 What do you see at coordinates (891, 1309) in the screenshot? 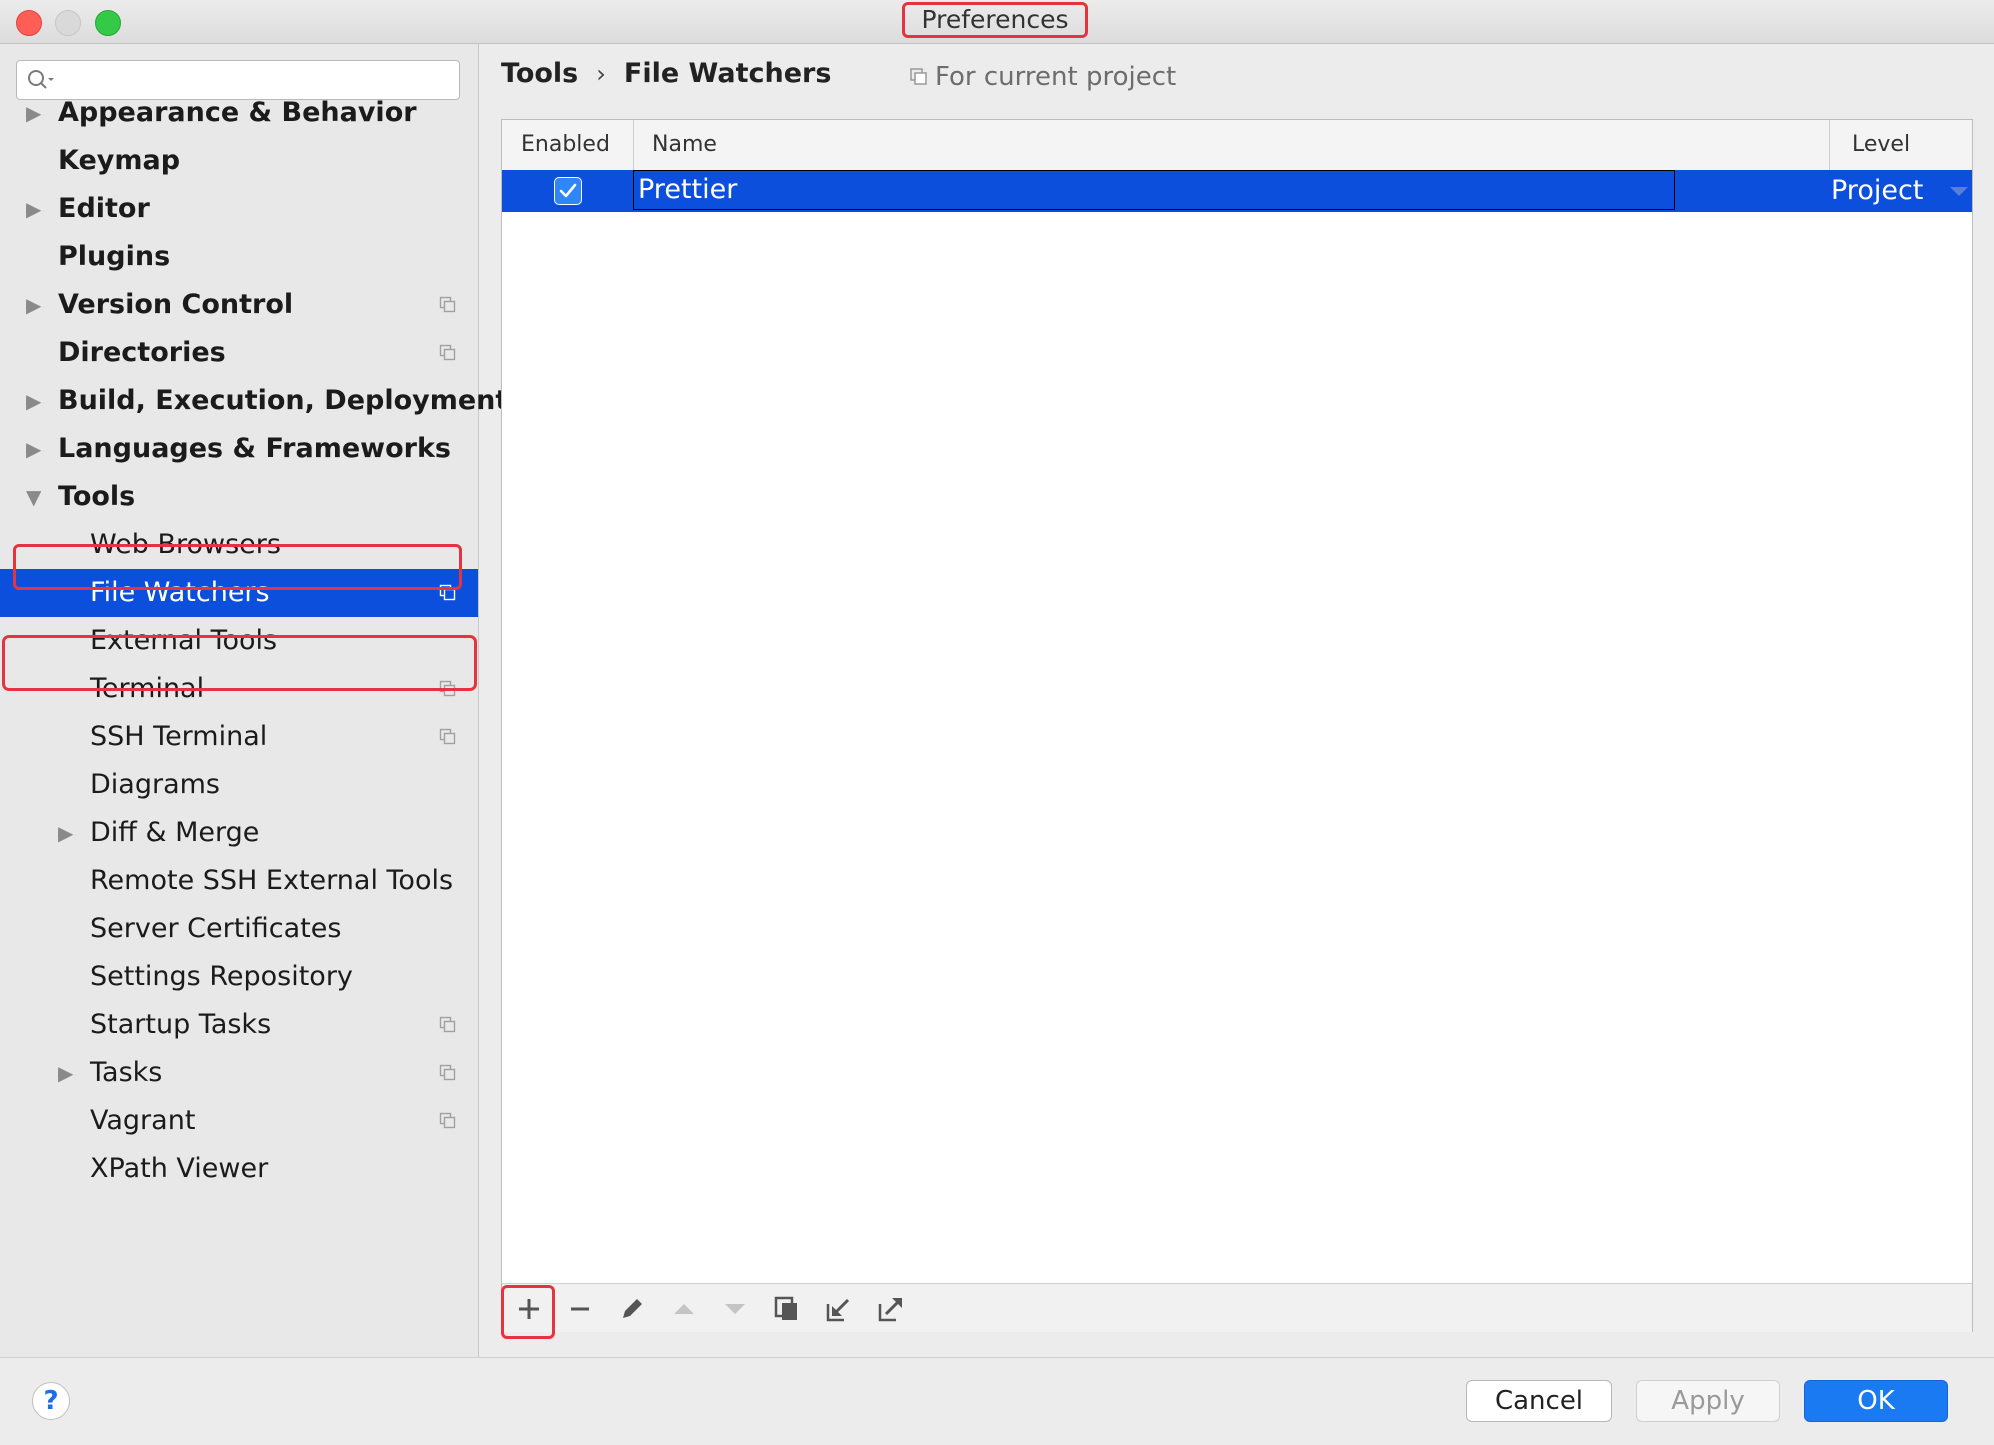
I see `export-icon` at bounding box center [891, 1309].